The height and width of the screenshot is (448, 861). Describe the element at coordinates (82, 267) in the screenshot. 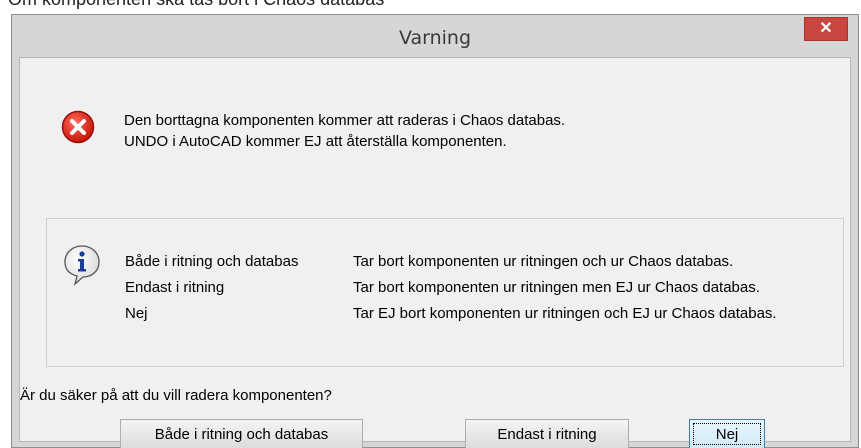

I see `info-icon` at that location.